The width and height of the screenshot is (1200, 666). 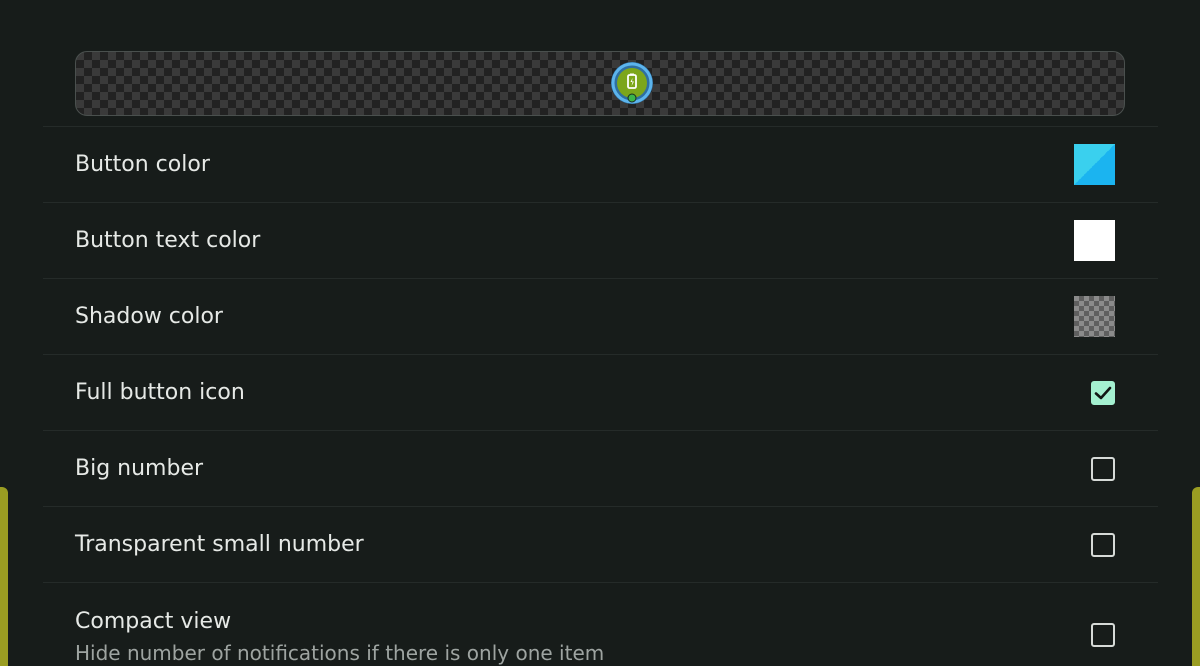 I want to click on shadow-color-swatch, so click(x=1094, y=316).